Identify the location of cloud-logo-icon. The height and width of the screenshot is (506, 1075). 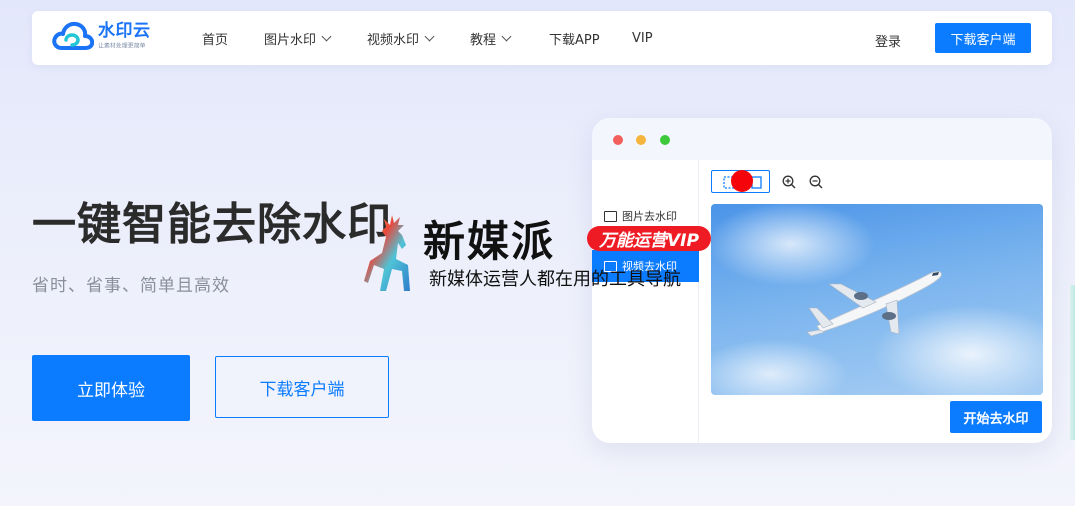
(73, 36).